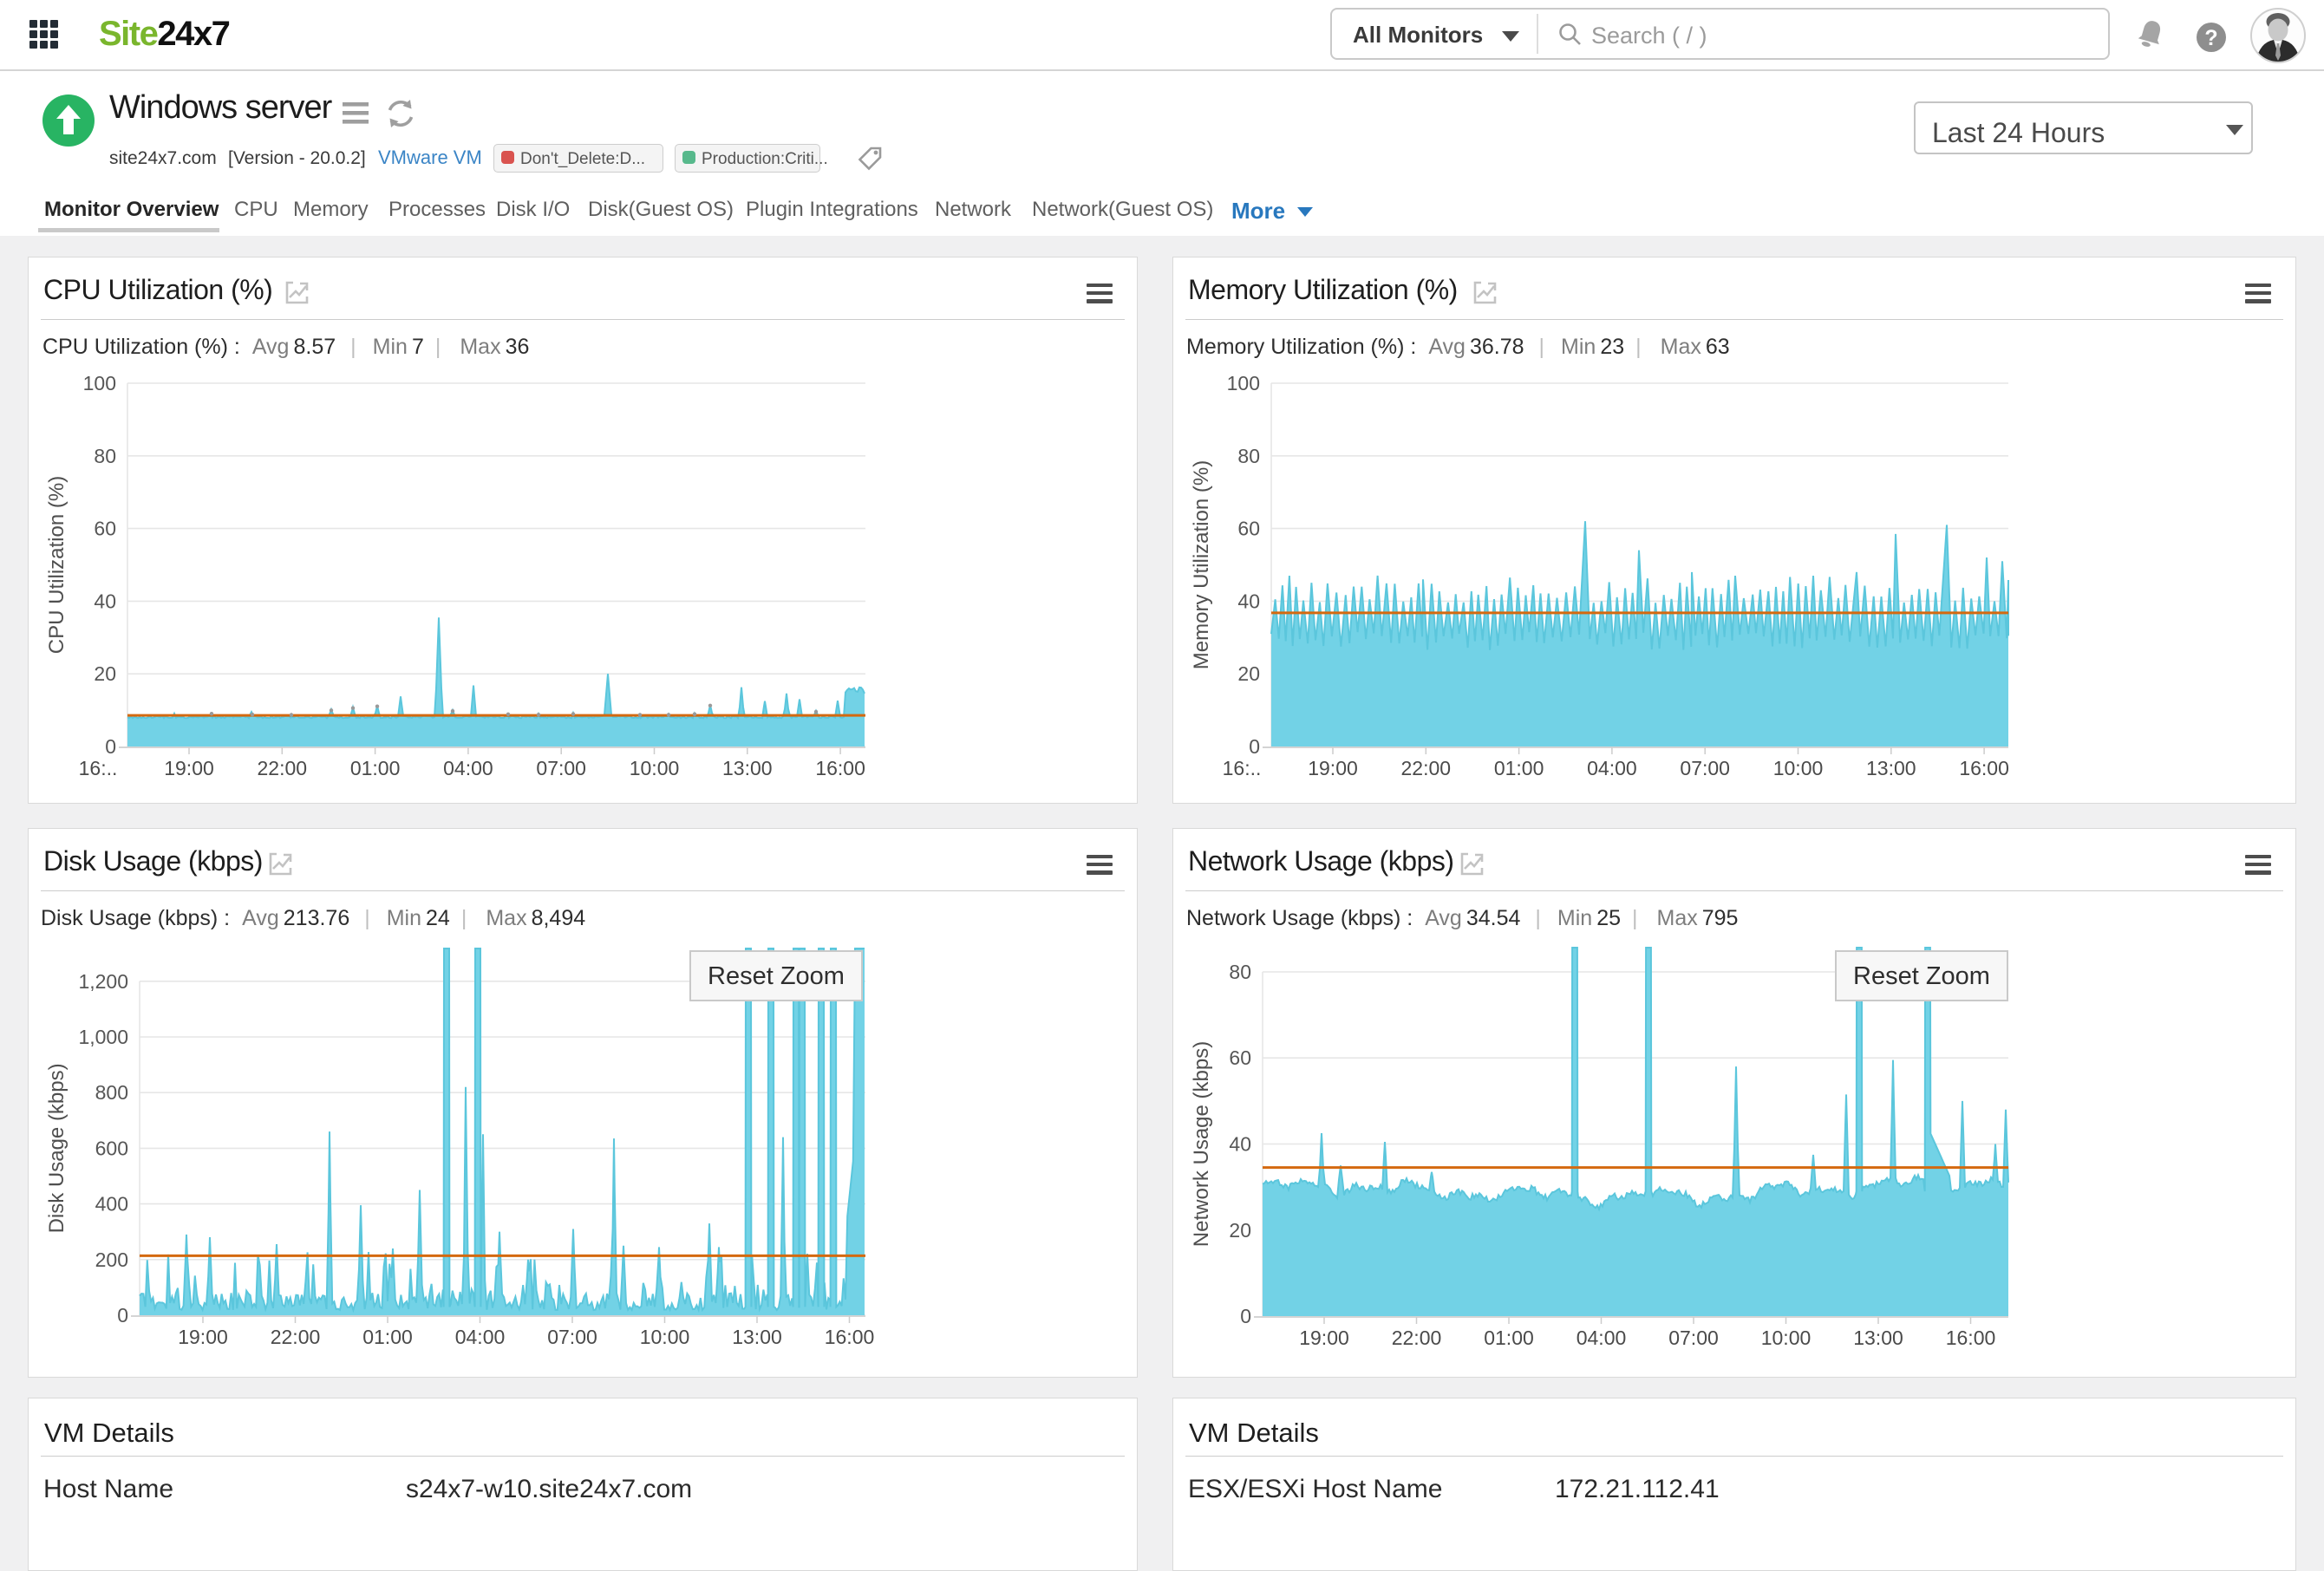 The width and height of the screenshot is (2324, 1571). Describe the element at coordinates (103, 1037) in the screenshot. I see `svg-text: 1,000` at that location.